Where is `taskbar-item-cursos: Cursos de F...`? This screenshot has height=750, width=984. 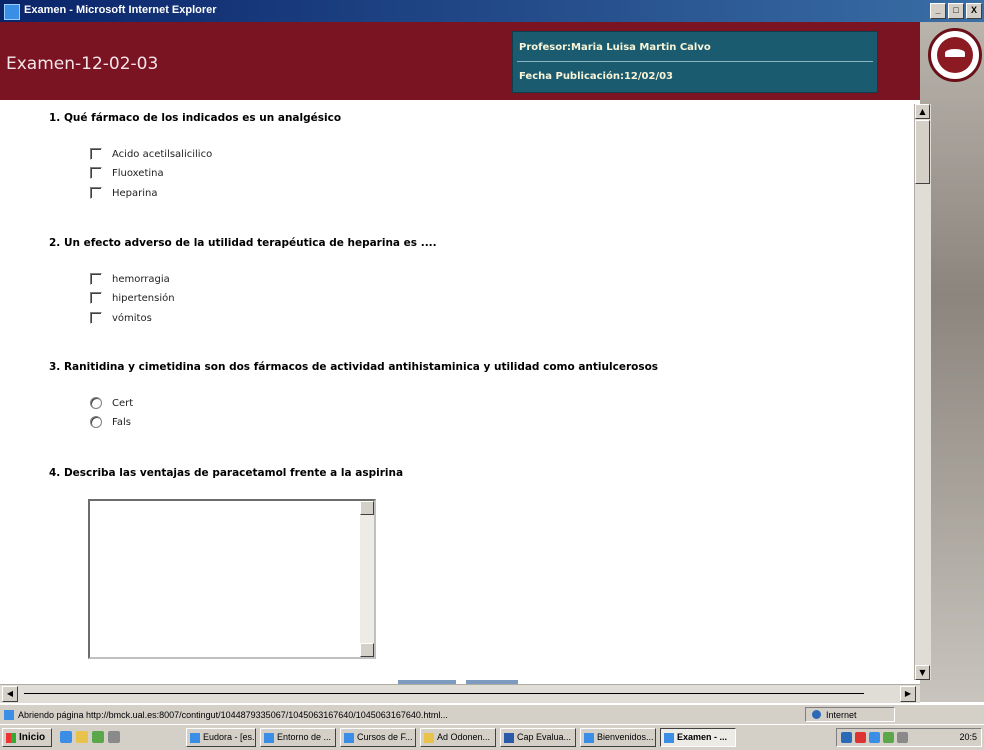 taskbar-item-cursos: Cursos de F... is located at coordinates (378, 737).